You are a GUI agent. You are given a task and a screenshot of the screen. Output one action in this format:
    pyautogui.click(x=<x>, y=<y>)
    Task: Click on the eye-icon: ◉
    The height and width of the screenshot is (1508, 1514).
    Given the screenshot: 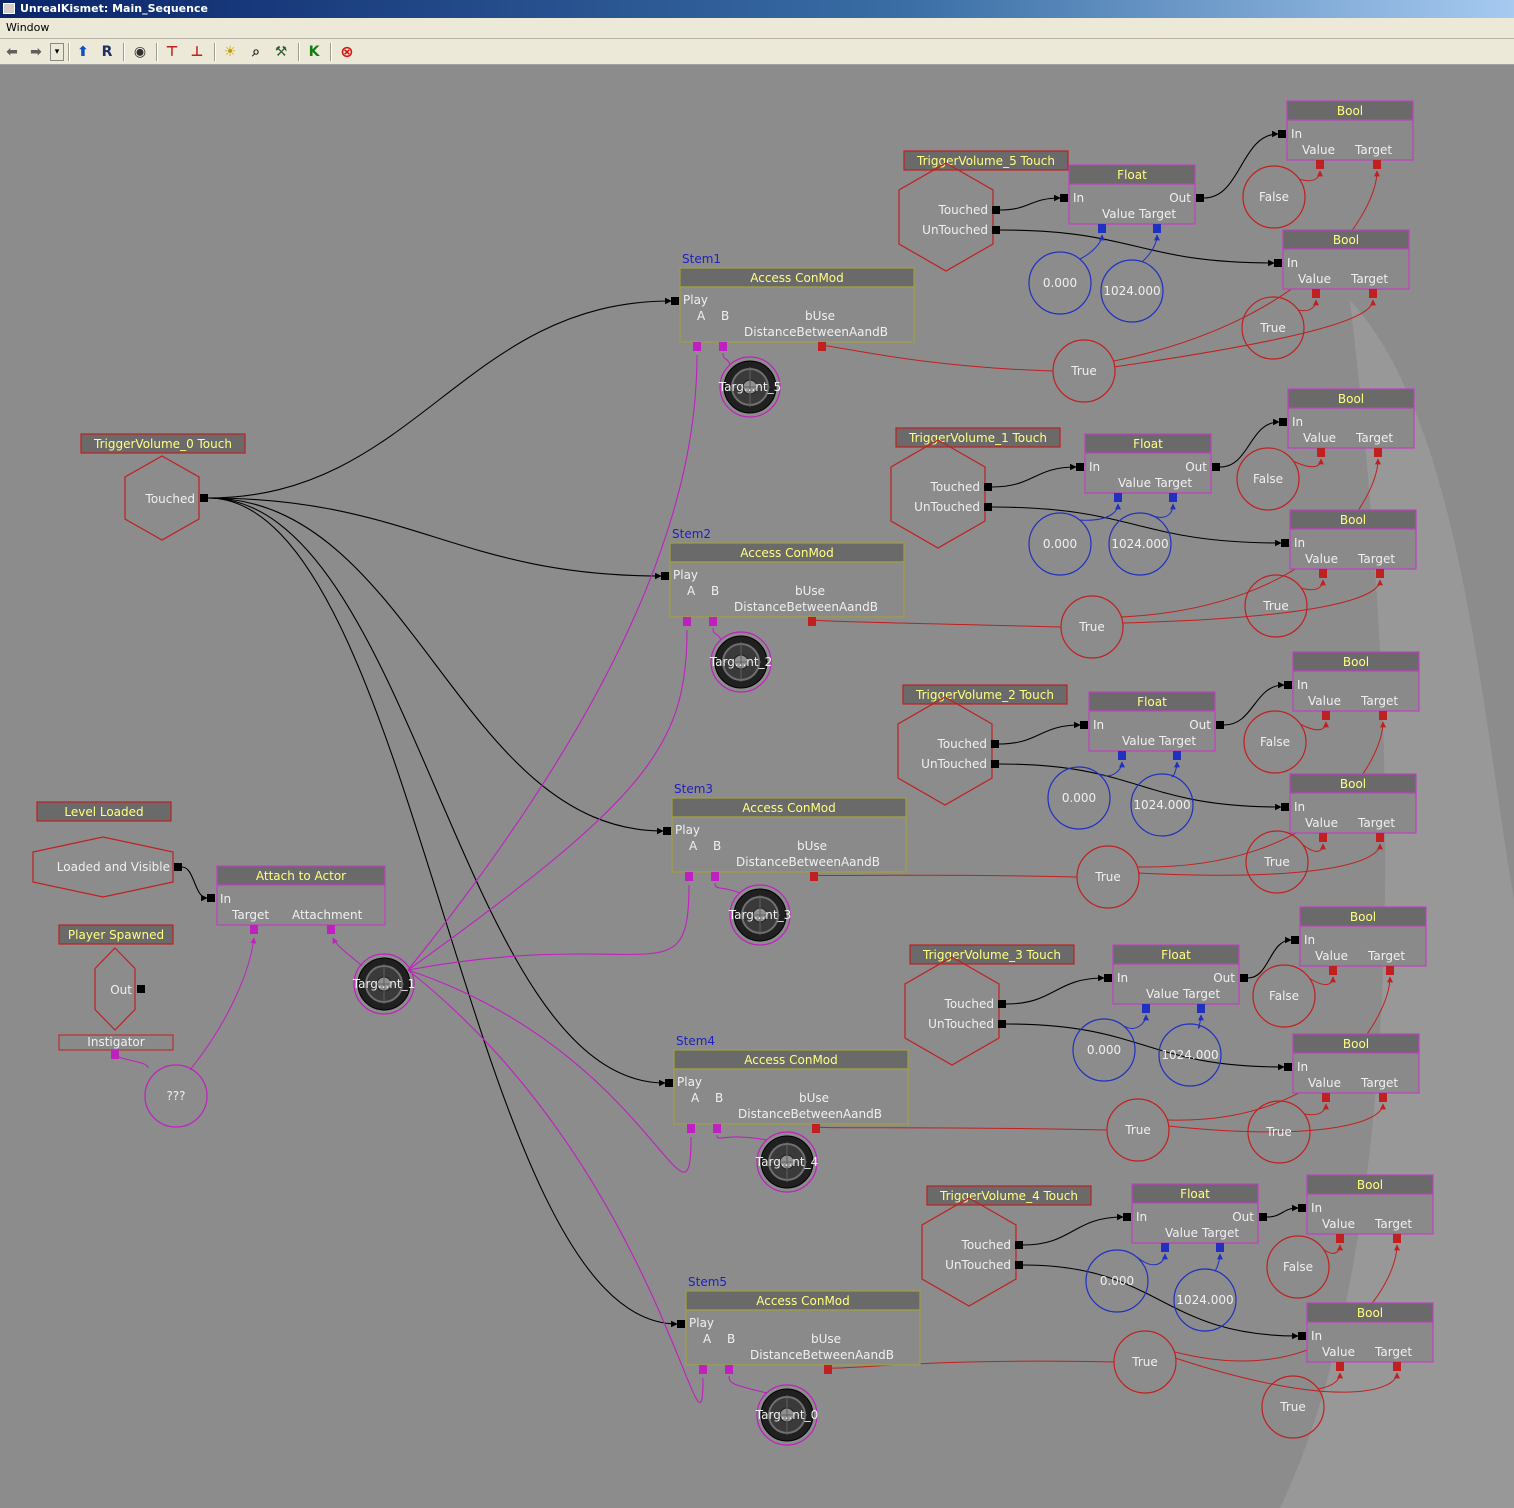 What is the action you would take?
    pyautogui.click(x=140, y=52)
    